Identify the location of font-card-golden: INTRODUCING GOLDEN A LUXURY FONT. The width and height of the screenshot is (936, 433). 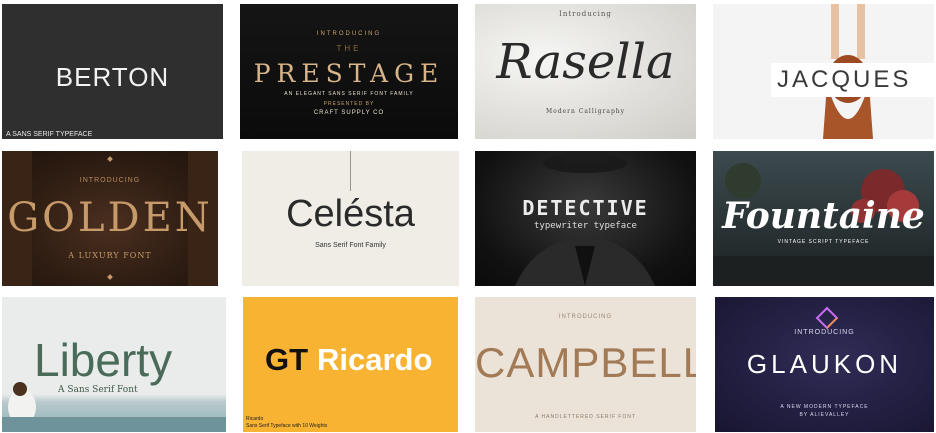
(110, 218).